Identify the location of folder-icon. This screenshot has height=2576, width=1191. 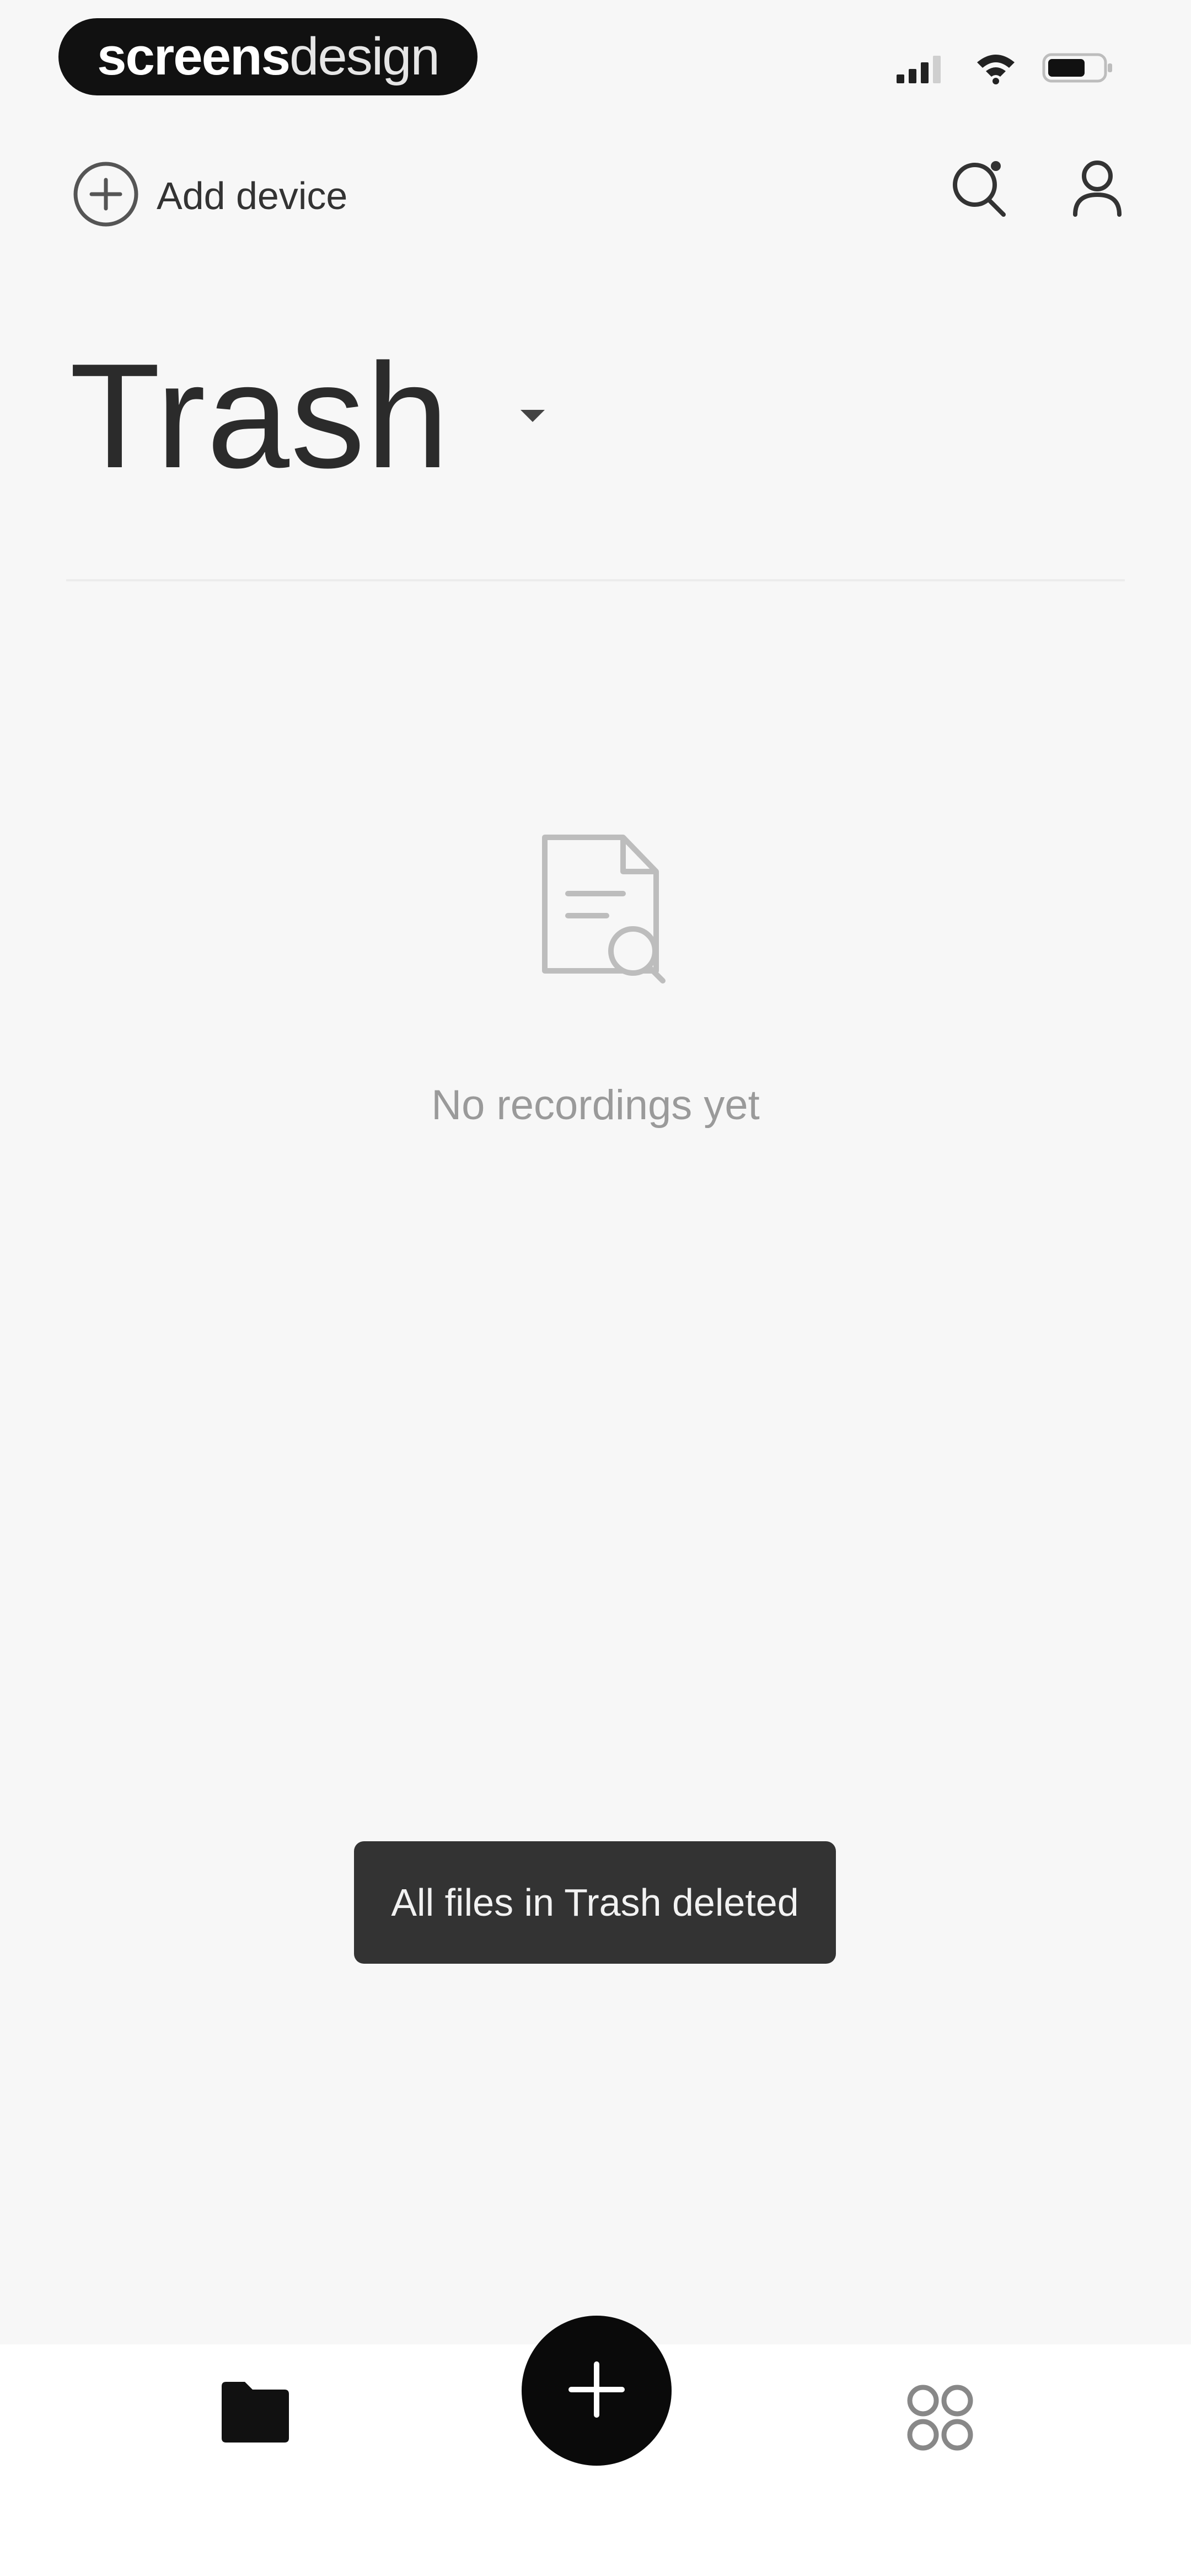
(255, 2413).